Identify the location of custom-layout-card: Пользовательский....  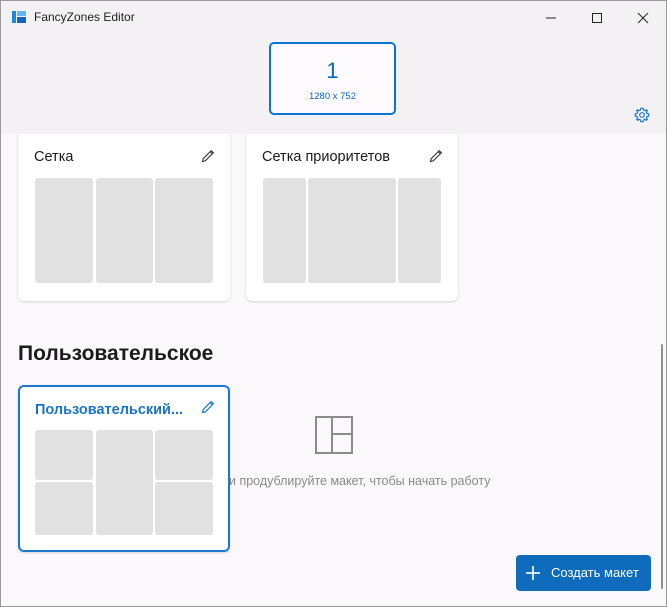
(124, 468).